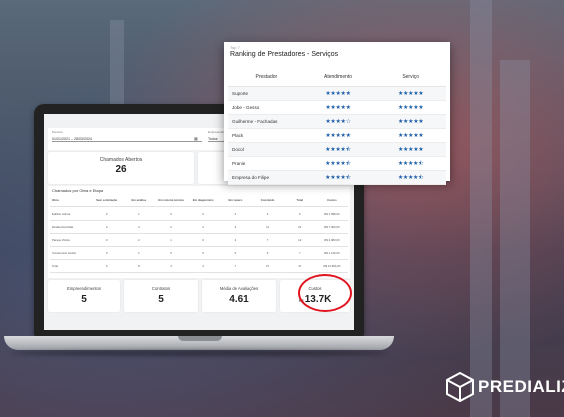 Image resolution: width=564 pixels, height=417 pixels. I want to click on col-provider: Prestador, so click(266, 77).